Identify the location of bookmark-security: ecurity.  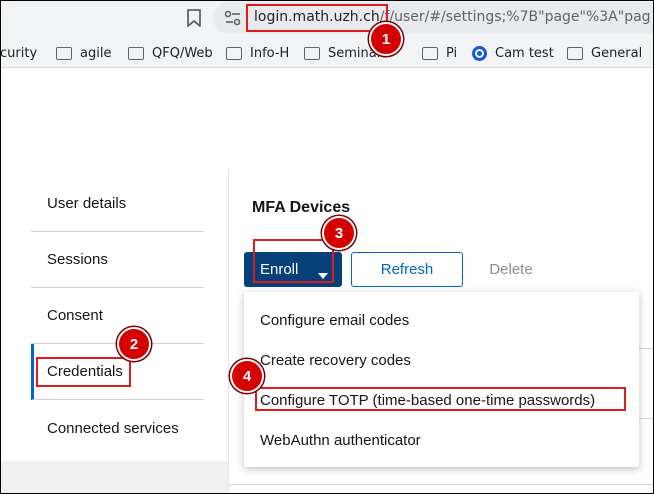
(18, 53).